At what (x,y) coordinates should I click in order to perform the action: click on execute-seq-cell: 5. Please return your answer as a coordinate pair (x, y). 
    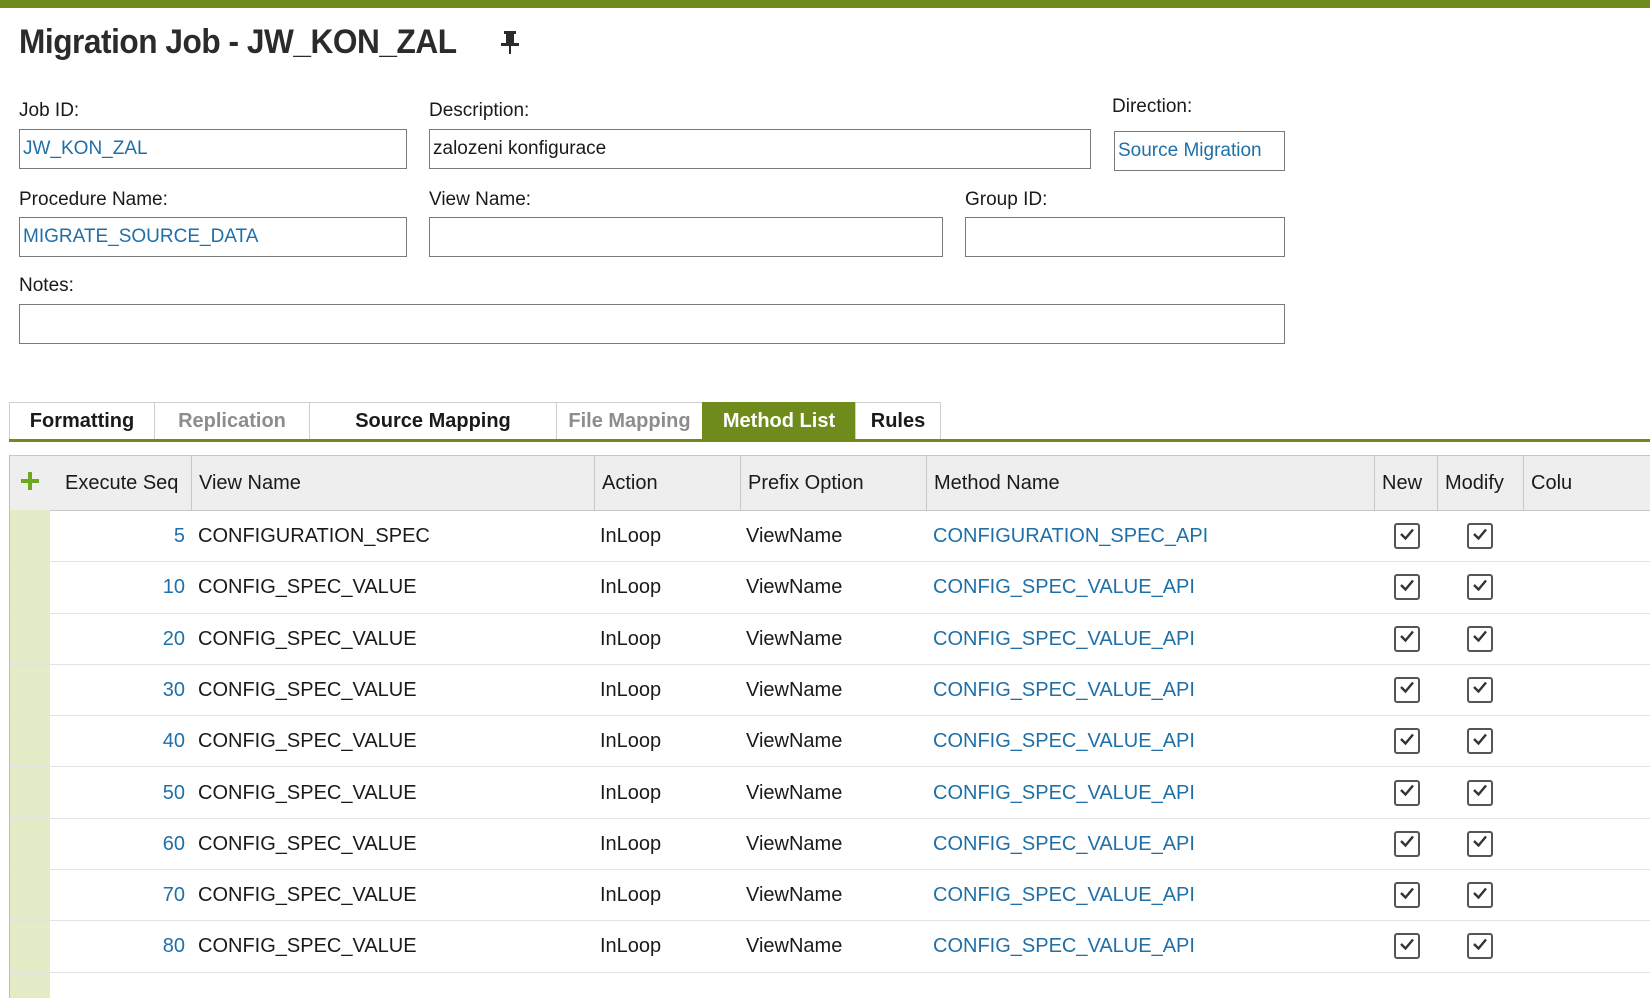
    Looking at the image, I should click on (121, 536).